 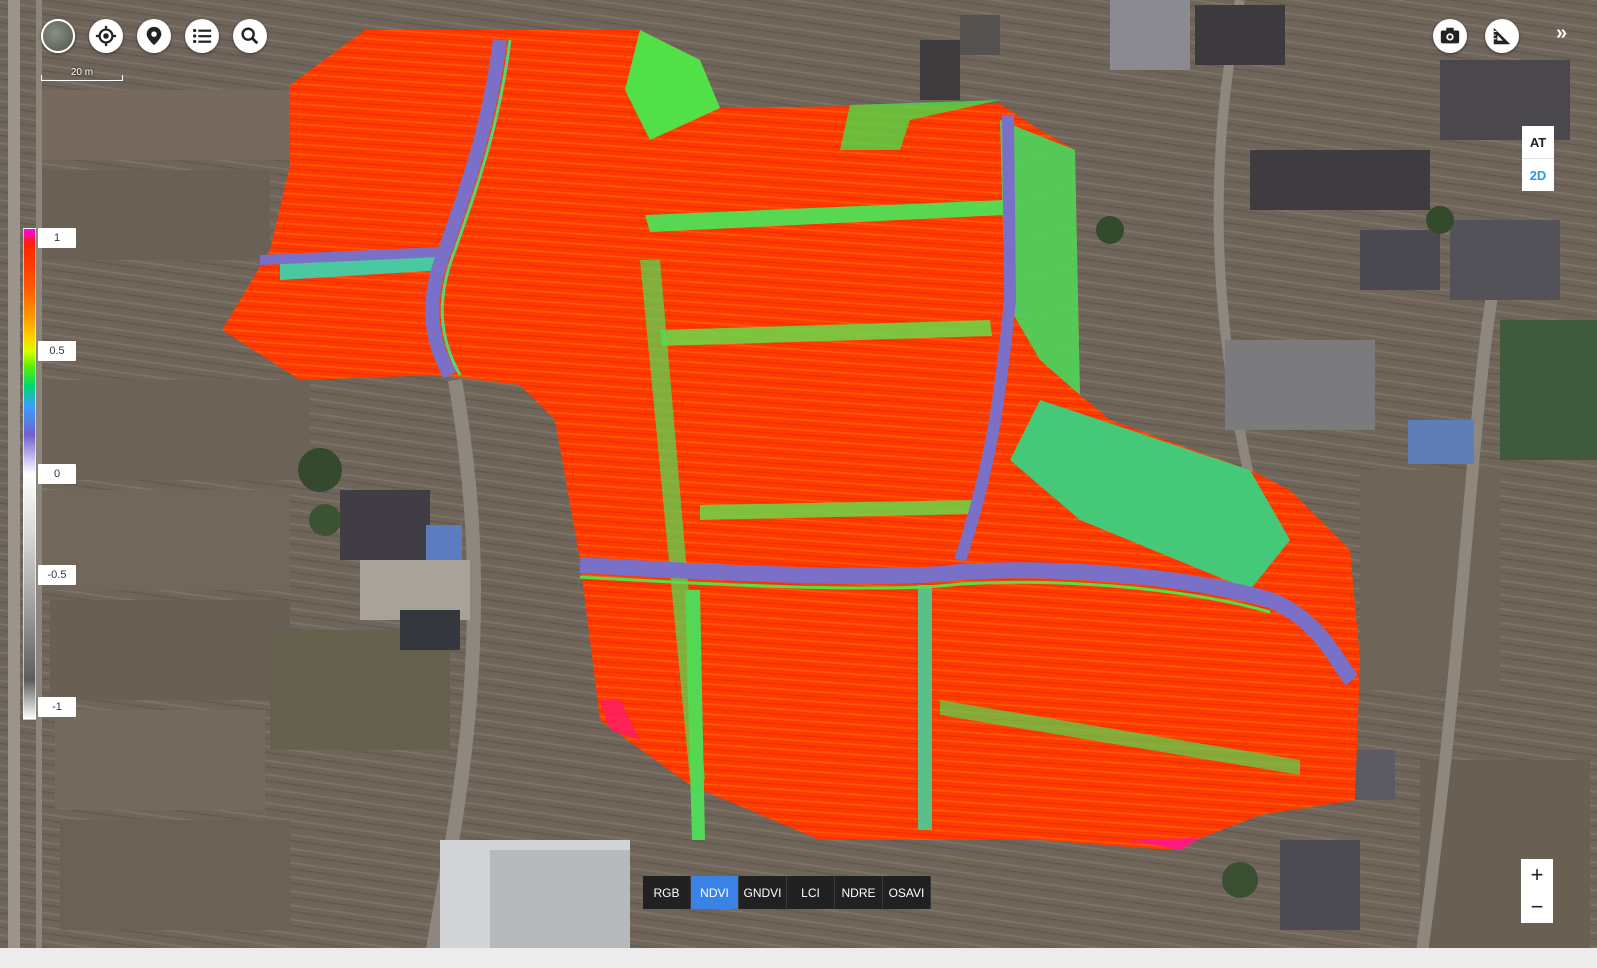 What do you see at coordinates (798, 958) in the screenshot?
I see `bottom-strip` at bounding box center [798, 958].